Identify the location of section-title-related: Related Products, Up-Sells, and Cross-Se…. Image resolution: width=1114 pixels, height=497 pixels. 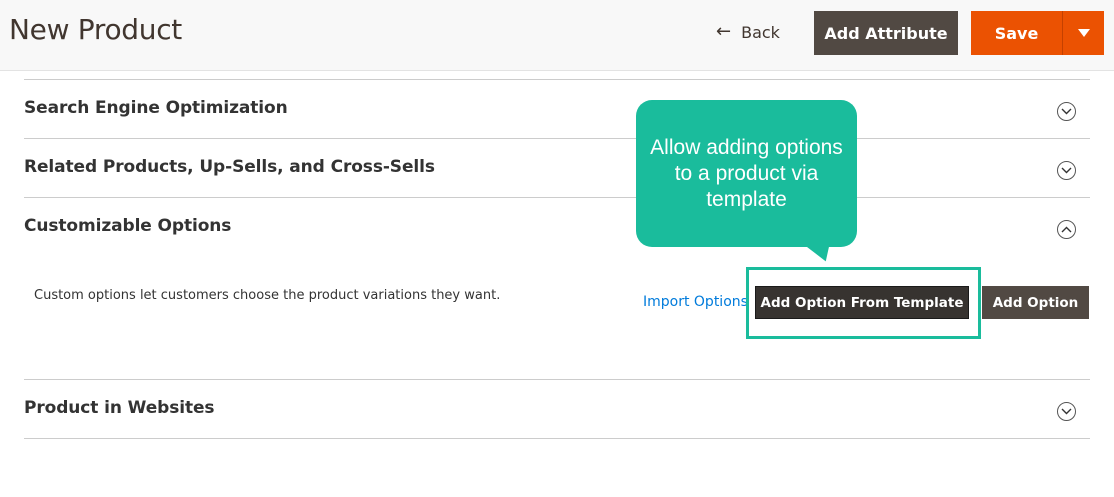
(229, 167).